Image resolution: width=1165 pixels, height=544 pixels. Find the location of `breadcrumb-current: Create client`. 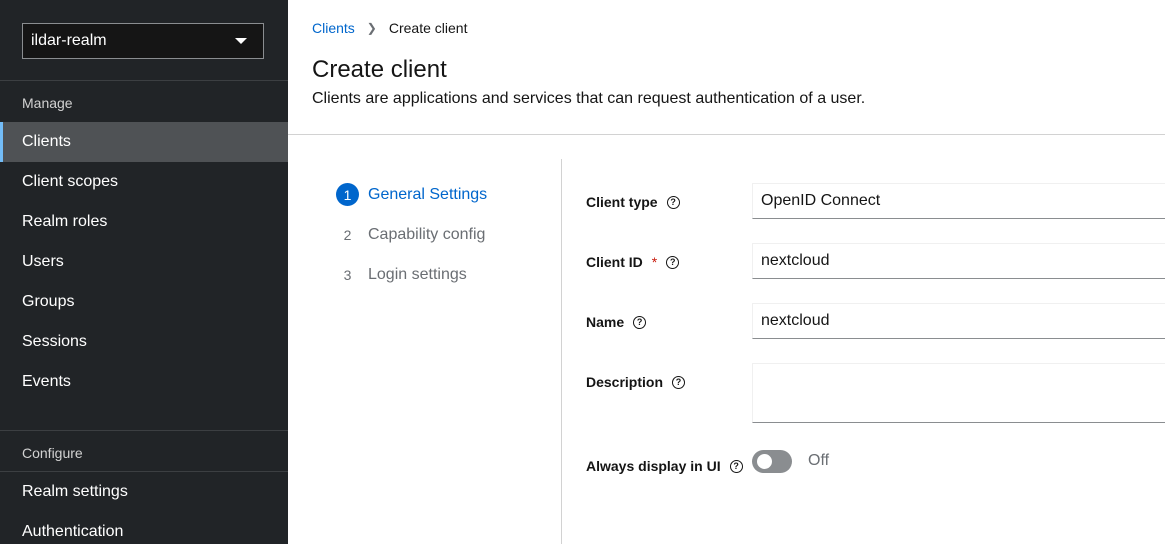

breadcrumb-current: Create client is located at coordinates (428, 28).